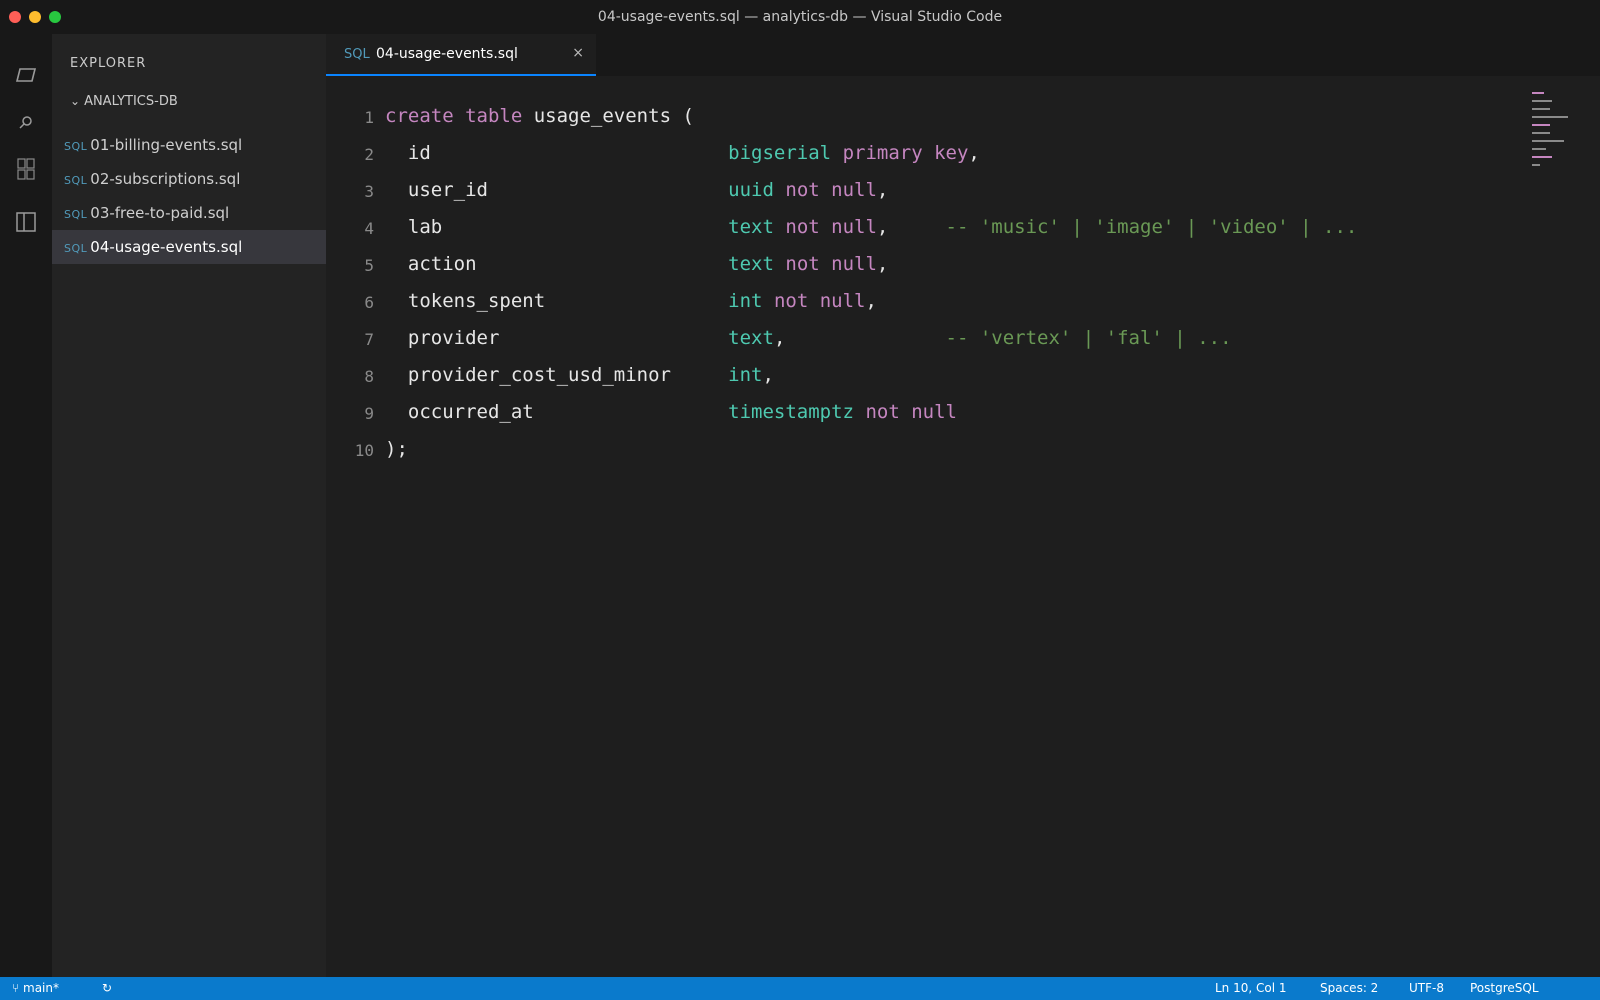  What do you see at coordinates (369, 265) in the screenshot?
I see `line-number: 5` at bounding box center [369, 265].